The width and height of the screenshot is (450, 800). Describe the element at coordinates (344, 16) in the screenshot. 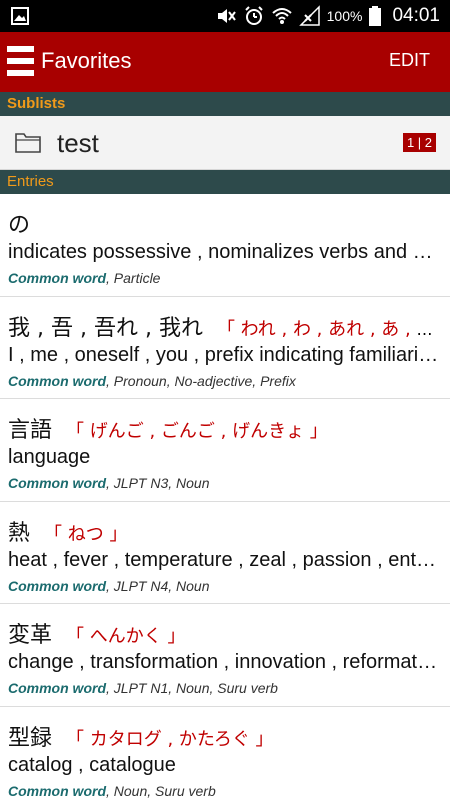

I see `battery-percent: 100%` at that location.